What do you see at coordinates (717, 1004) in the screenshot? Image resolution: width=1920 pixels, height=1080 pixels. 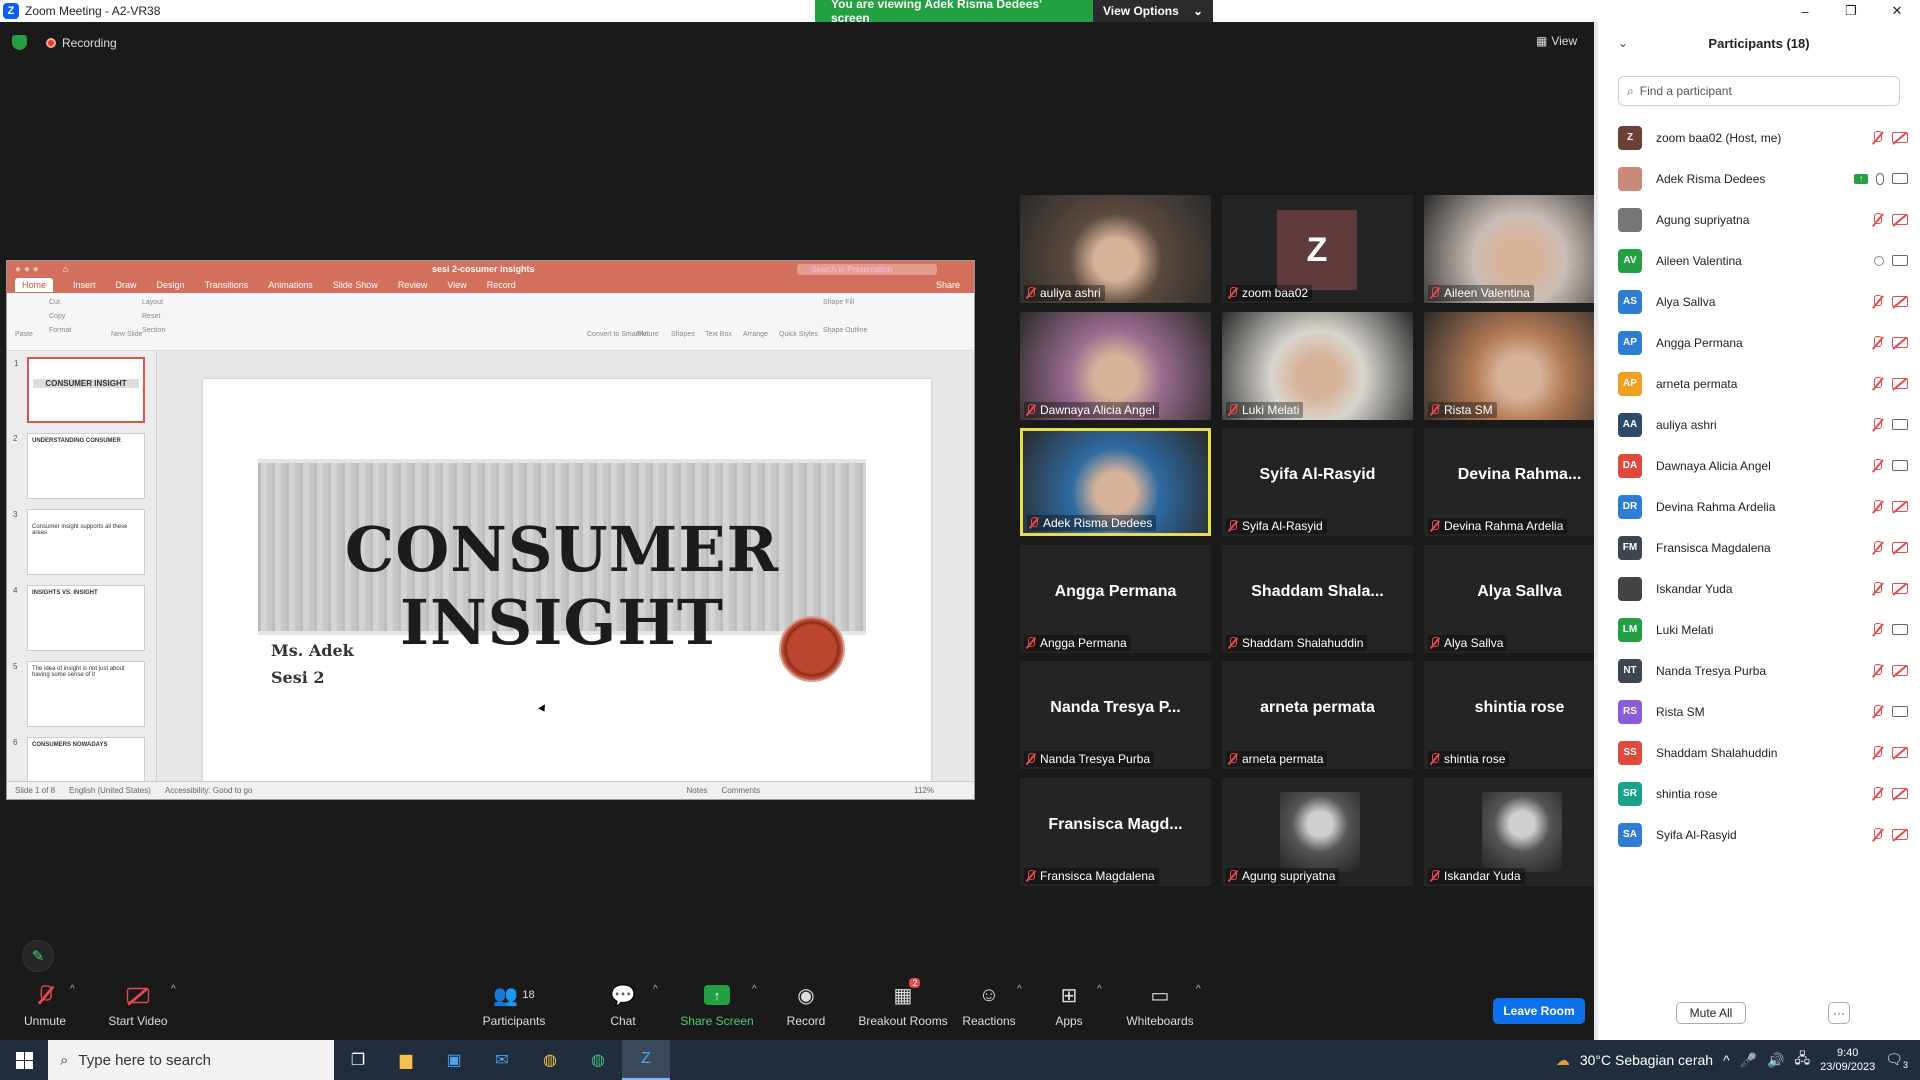 I see `share-screen-button: ↑ Share Screen ^` at bounding box center [717, 1004].